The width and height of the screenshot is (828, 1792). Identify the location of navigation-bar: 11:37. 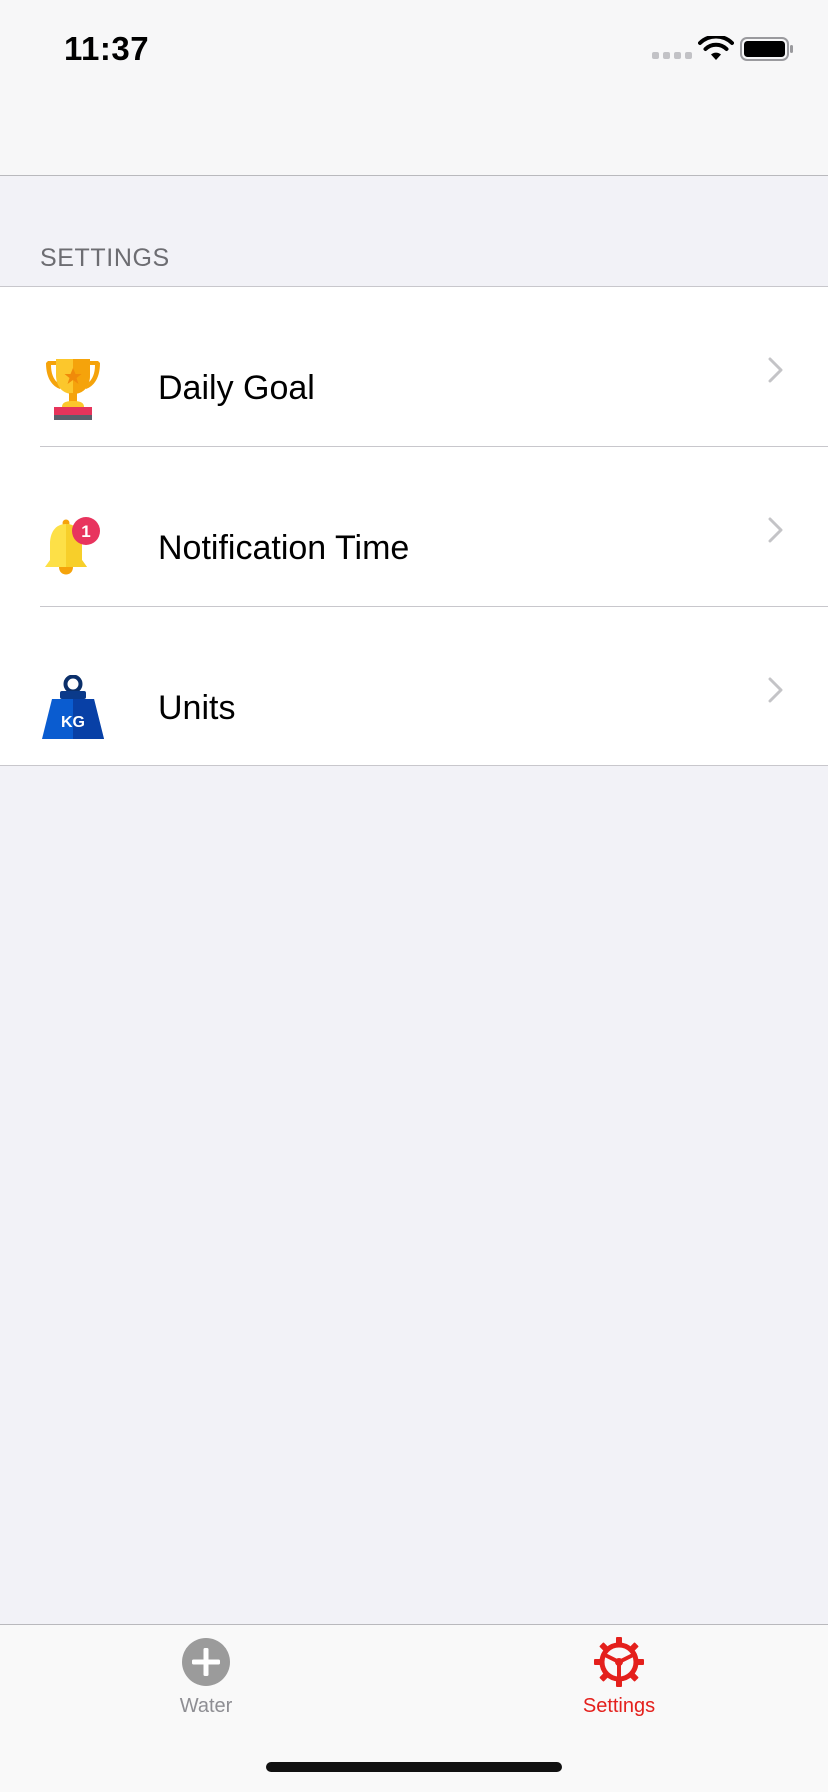
(414, 88).